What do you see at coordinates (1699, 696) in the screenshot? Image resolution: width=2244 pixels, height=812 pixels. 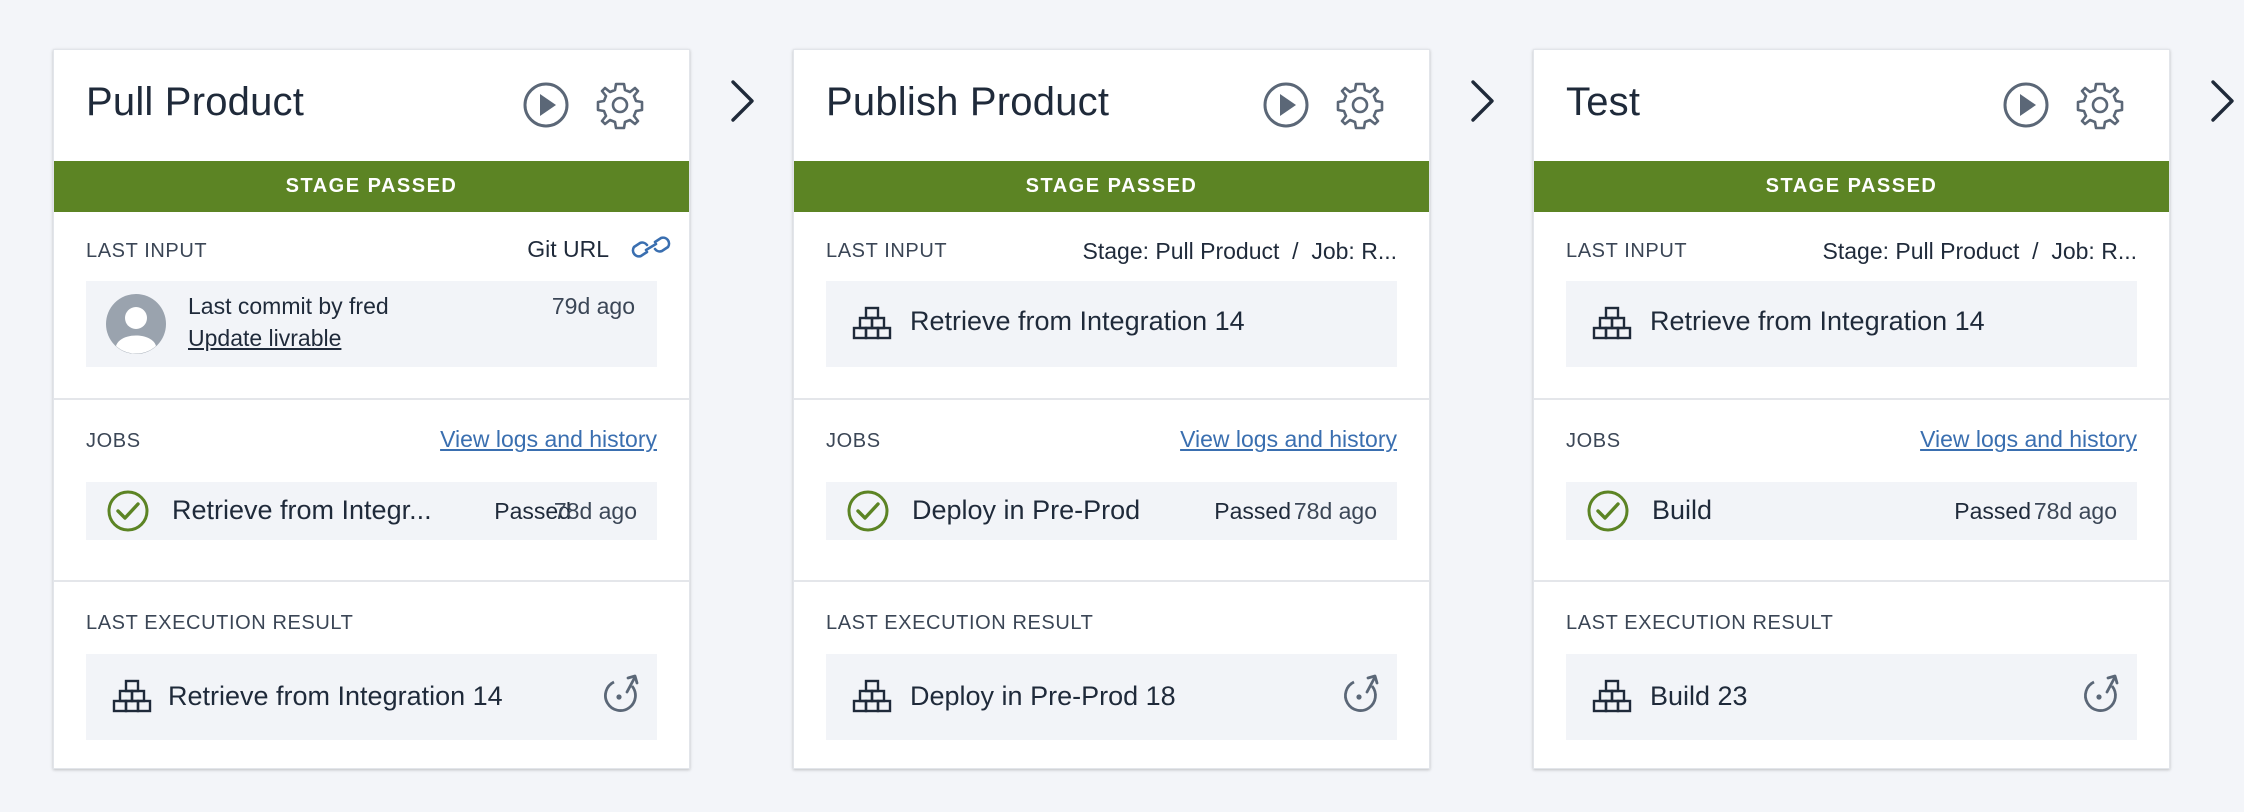 I see `execution-name: Build 23` at bounding box center [1699, 696].